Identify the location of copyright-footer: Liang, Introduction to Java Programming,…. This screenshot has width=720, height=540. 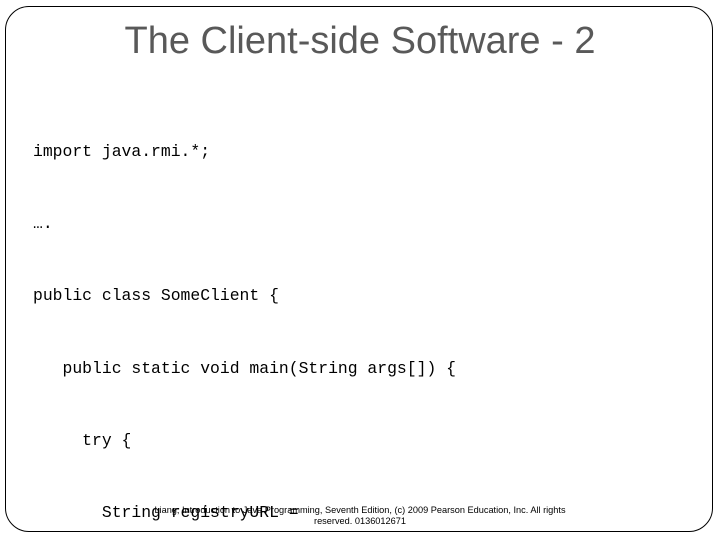
(360, 516).